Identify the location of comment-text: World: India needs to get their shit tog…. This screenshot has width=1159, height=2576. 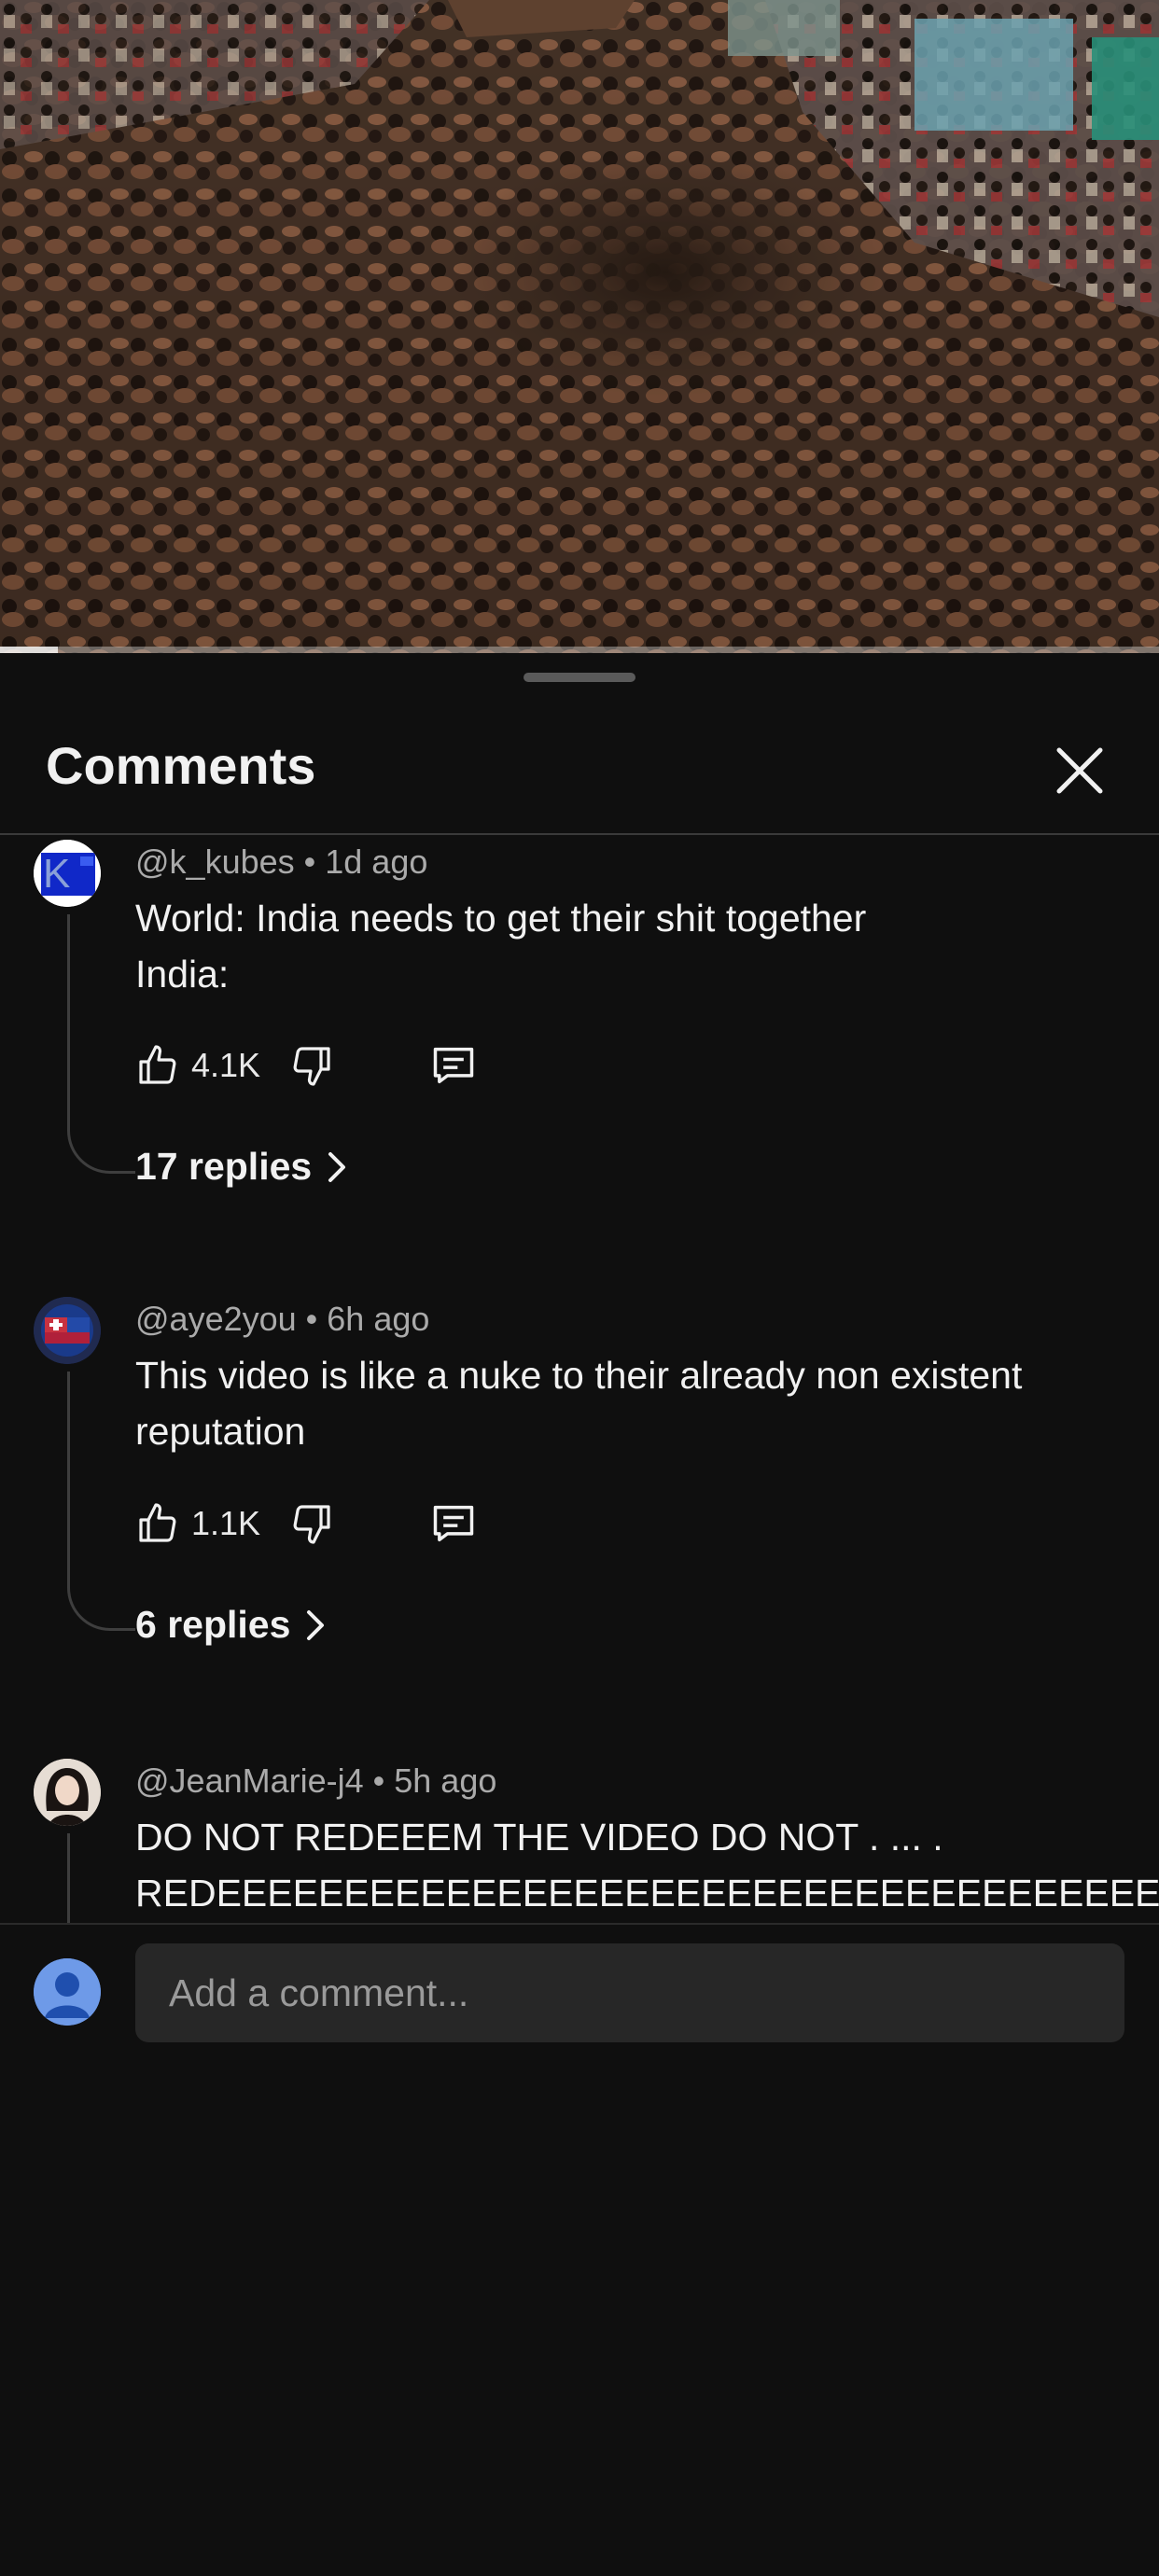
(501, 947).